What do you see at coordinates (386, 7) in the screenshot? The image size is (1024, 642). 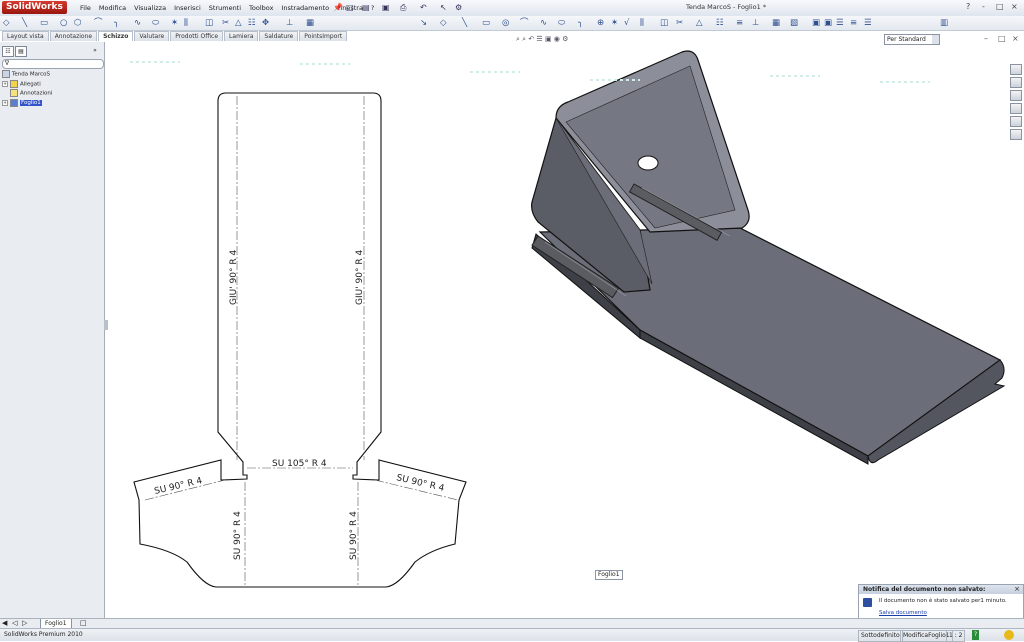 I see `save-icon: ▣` at bounding box center [386, 7].